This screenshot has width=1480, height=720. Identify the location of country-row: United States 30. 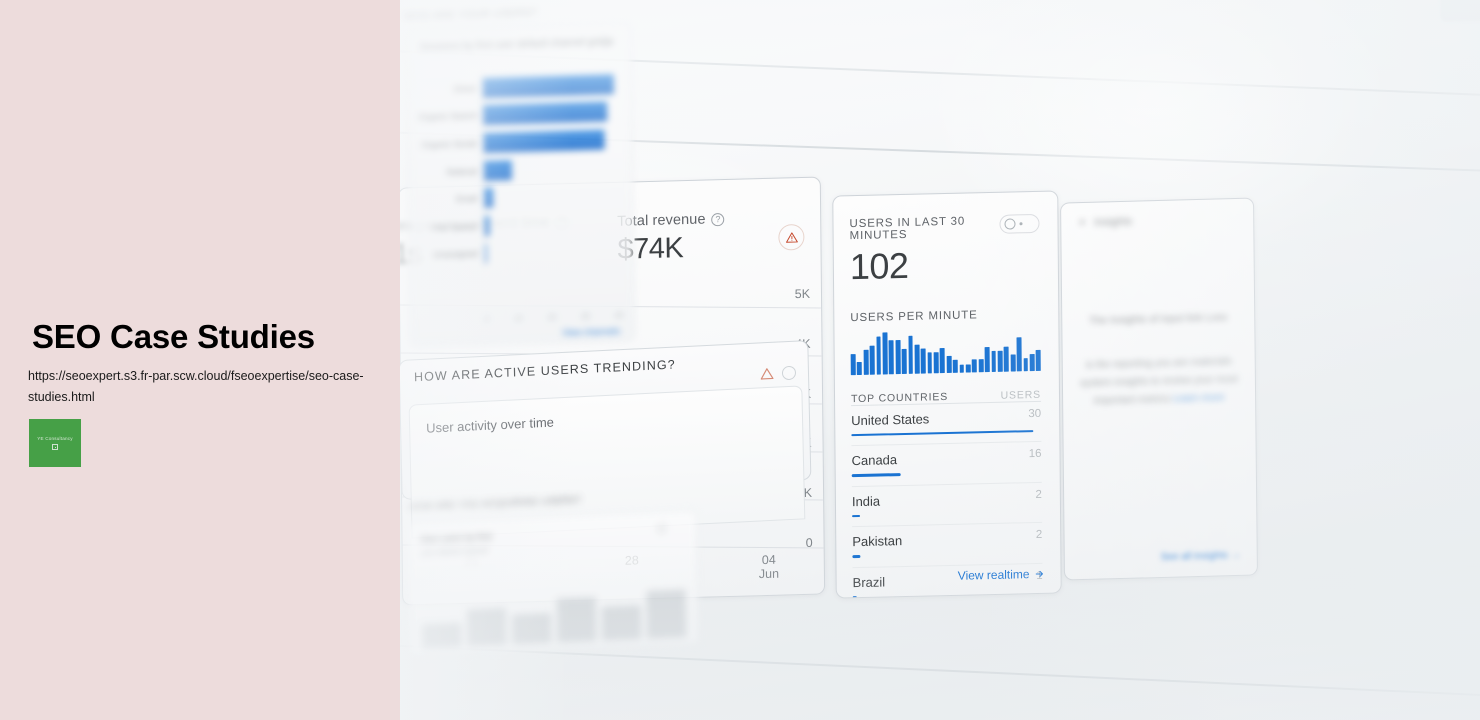
(946, 423).